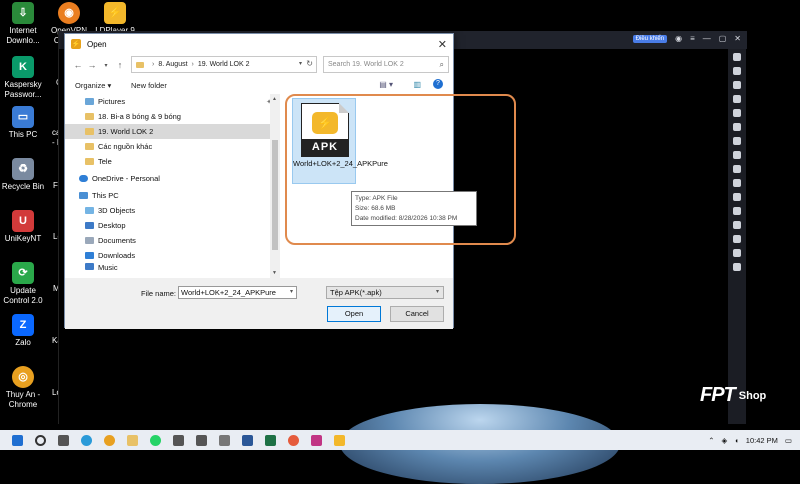 The image size is (800, 484). Describe the element at coordinates (400, 169) in the screenshot. I see `highlight-annotation` at that location.